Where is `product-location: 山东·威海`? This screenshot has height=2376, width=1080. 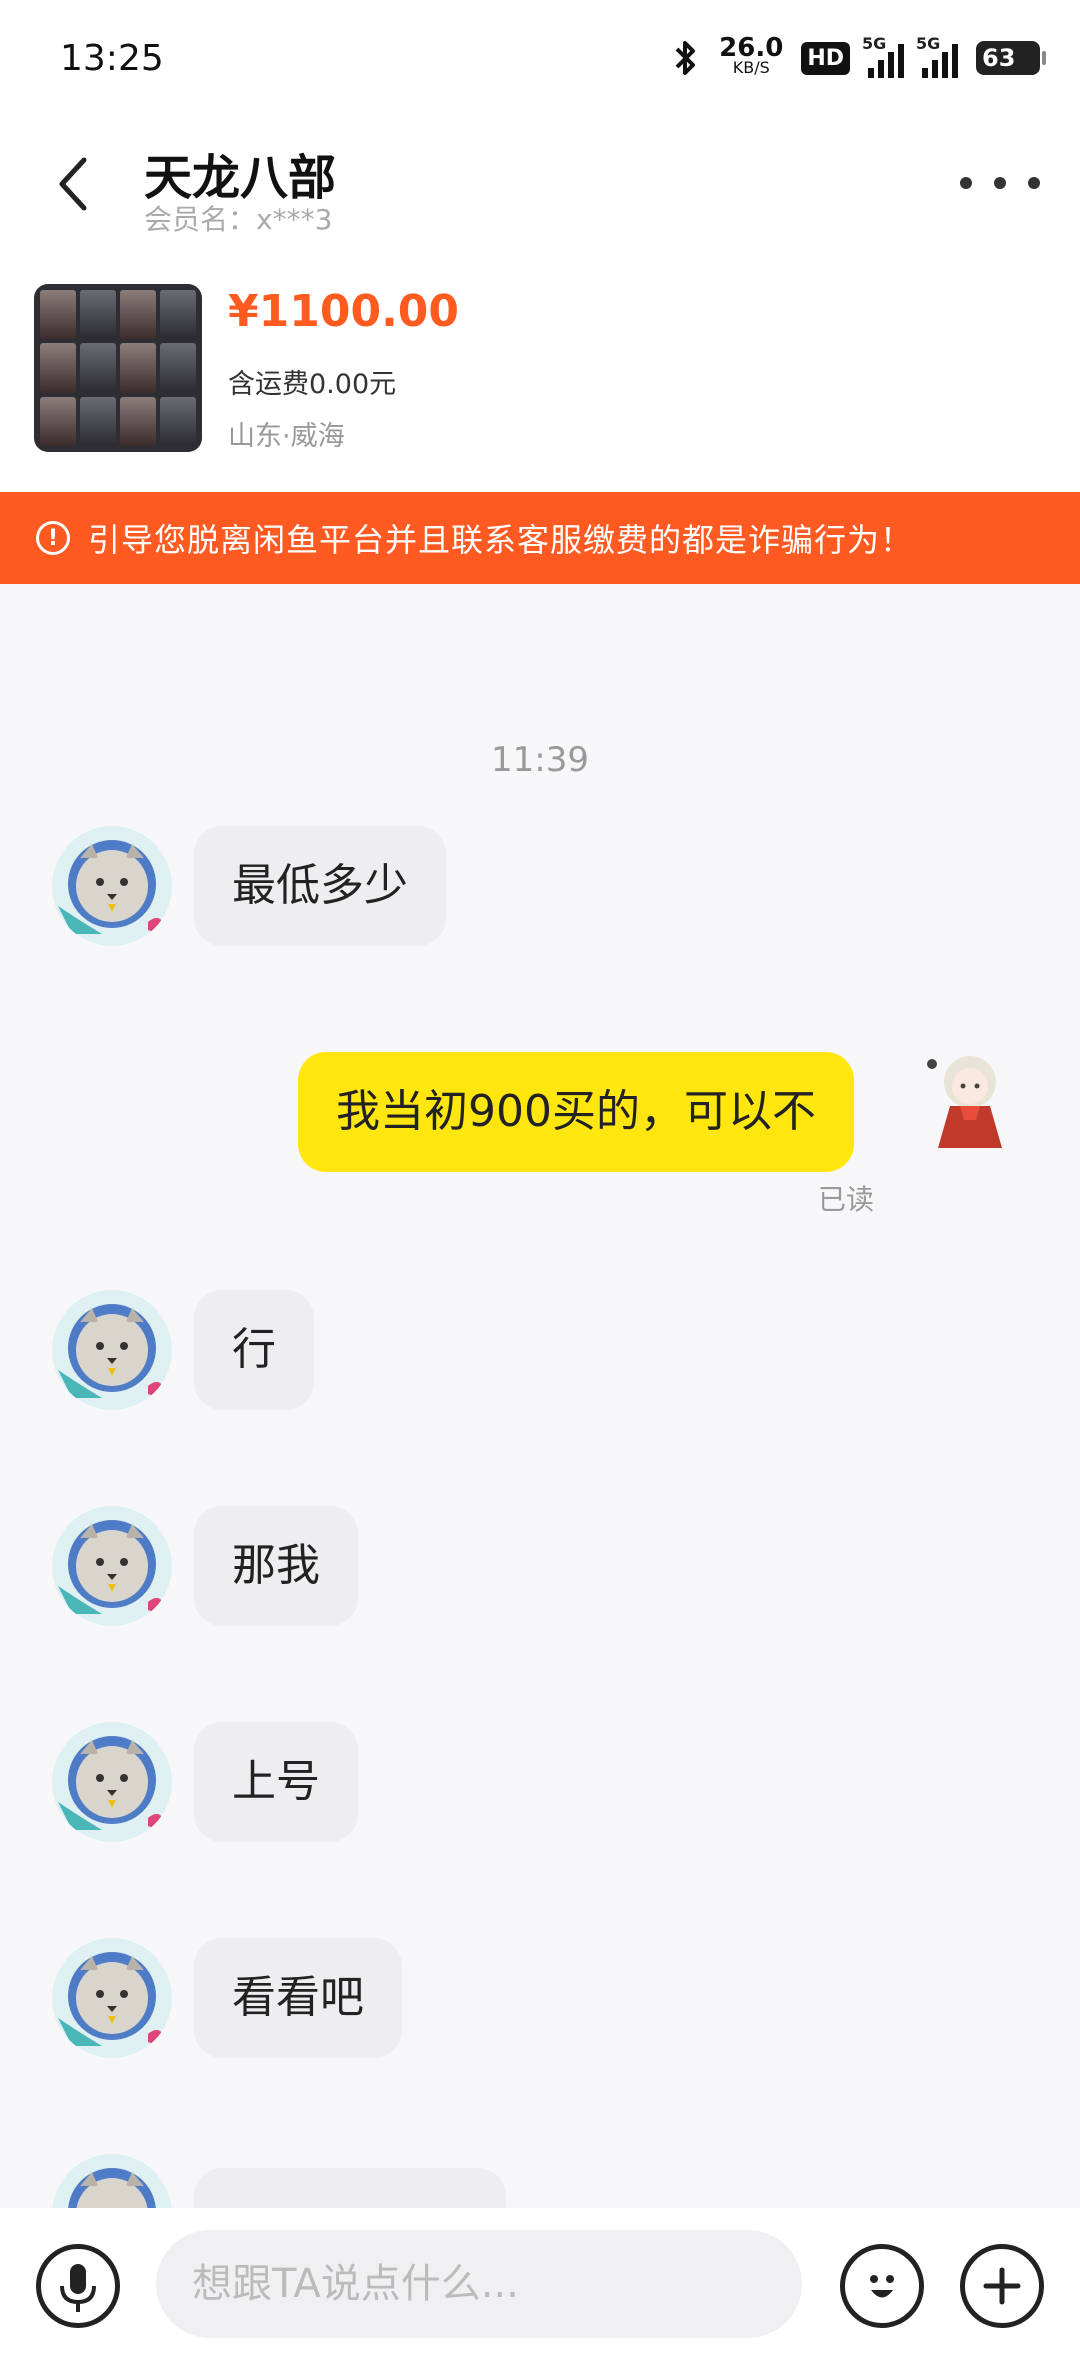
product-location: 山东·威海 is located at coordinates (286, 436).